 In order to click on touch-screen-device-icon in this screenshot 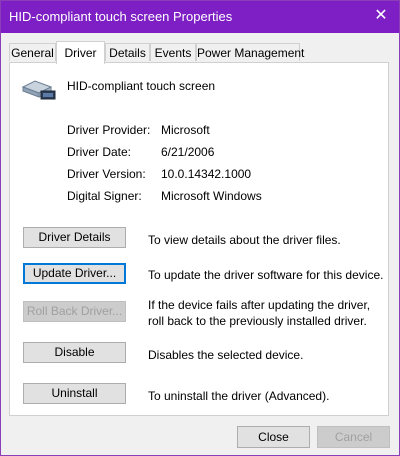, I will do `click(38, 90)`.